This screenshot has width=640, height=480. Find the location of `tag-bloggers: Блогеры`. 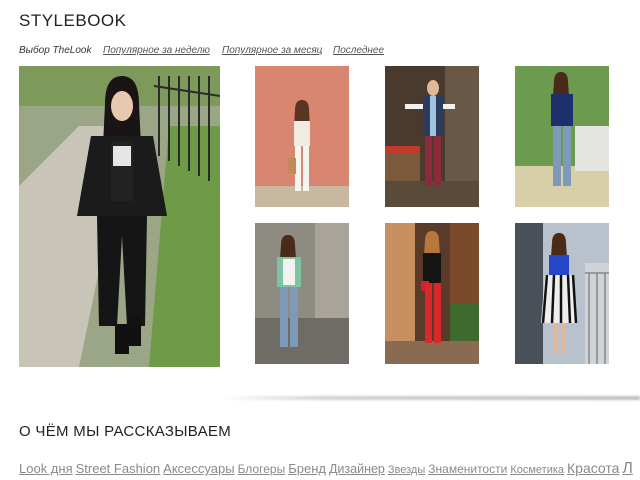

tag-bloggers: Блогеры is located at coordinates (262, 469).